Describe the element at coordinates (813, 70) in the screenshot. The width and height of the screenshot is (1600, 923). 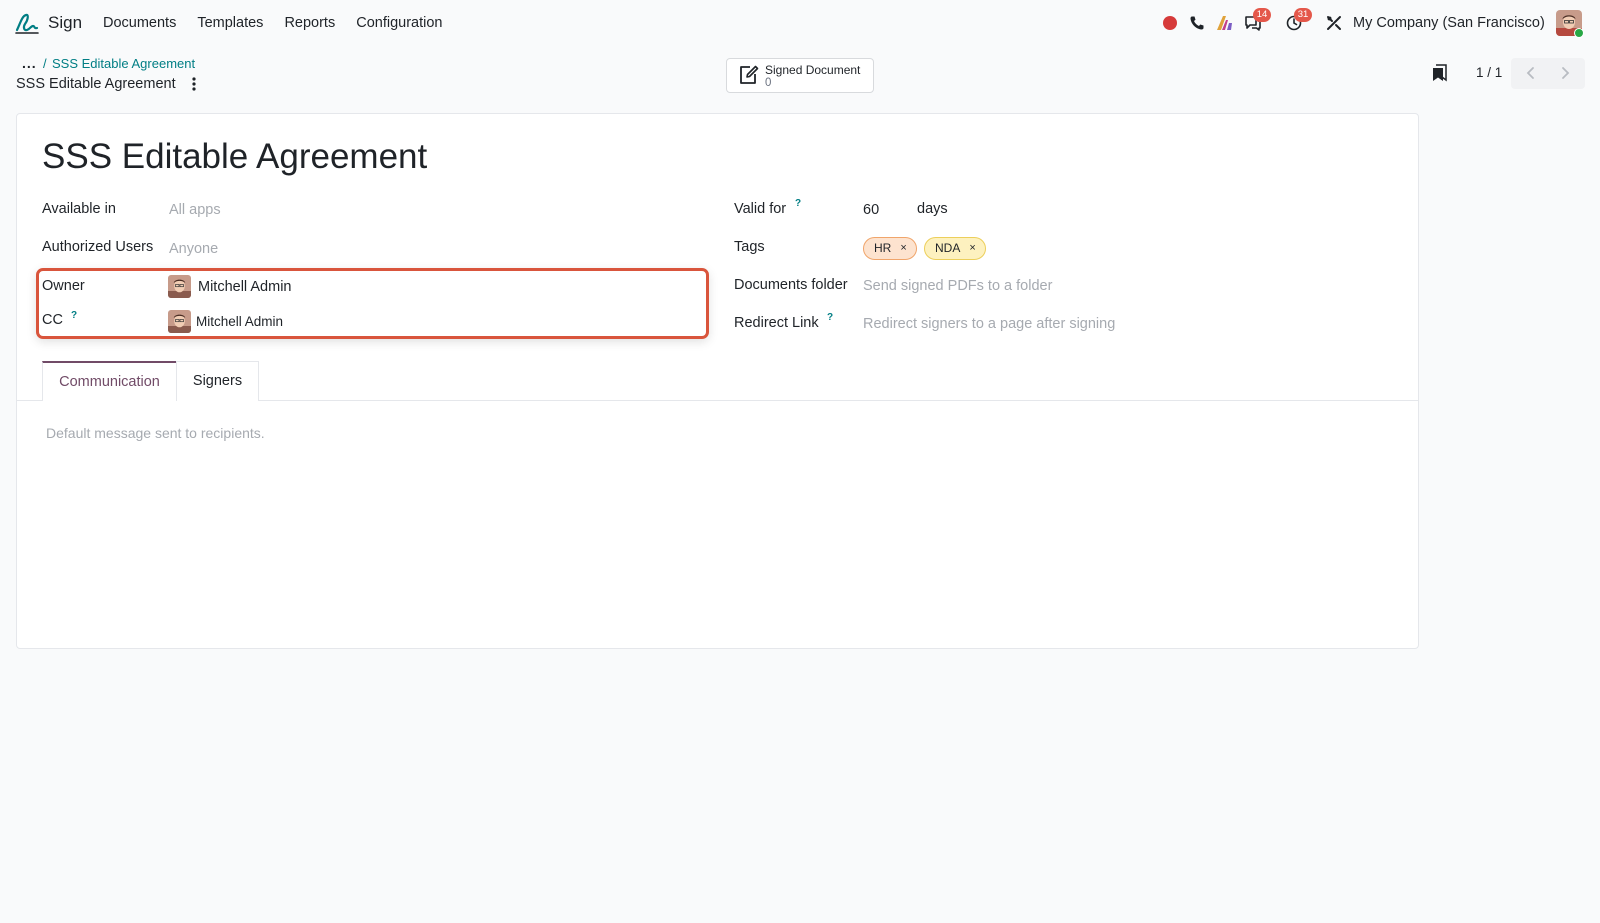
I see `smart-button-label: Signed Document` at that location.